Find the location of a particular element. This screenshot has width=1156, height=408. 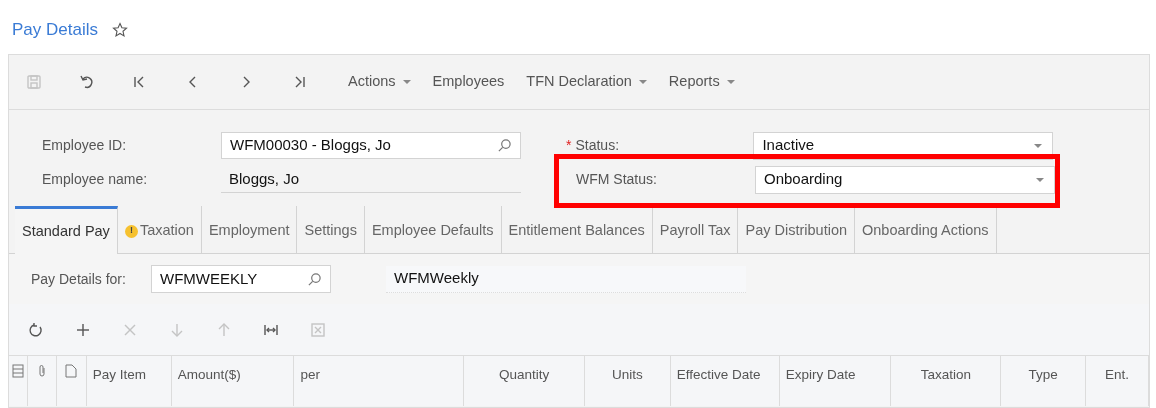

column-header: Quantity is located at coordinates (524, 374).